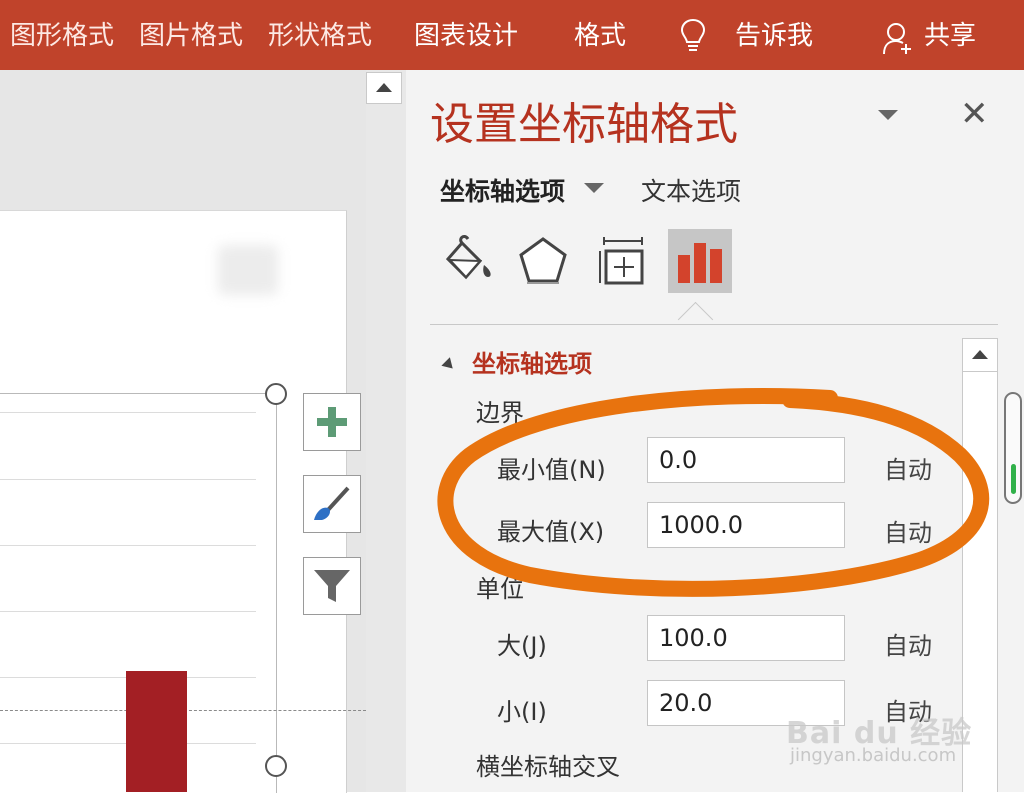  Describe the element at coordinates (466, 35) in the screenshot. I see `tab-chart-design: 图表设计` at that location.